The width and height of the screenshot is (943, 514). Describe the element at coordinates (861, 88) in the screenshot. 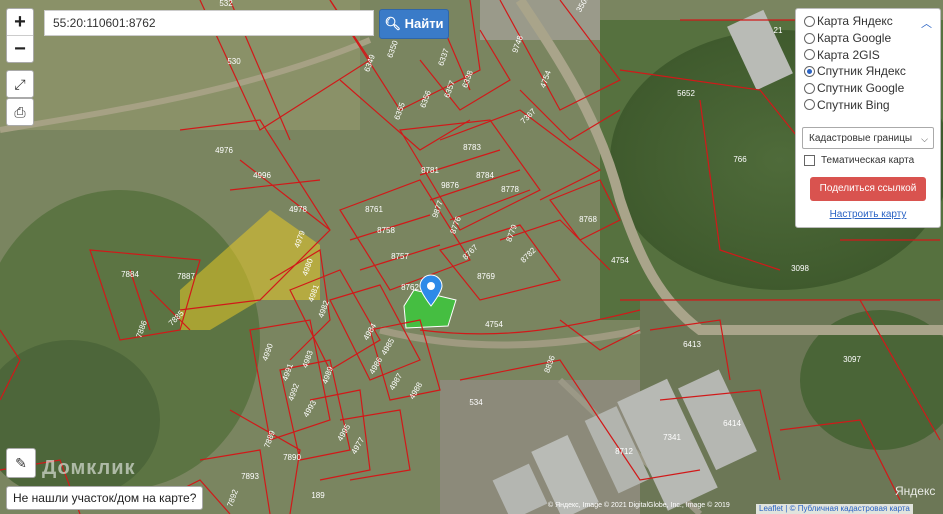

I see `layer-option-label: Спутник Google` at that location.